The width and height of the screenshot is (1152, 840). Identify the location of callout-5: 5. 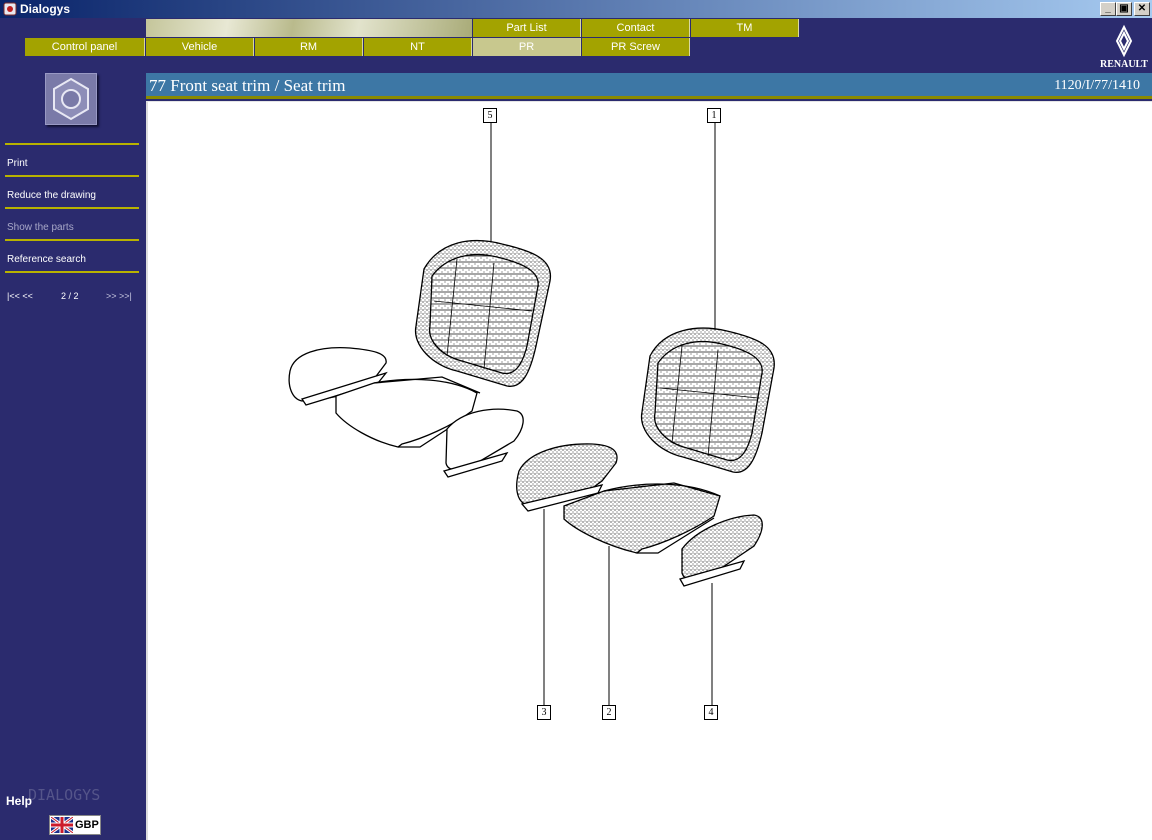
(490, 115).